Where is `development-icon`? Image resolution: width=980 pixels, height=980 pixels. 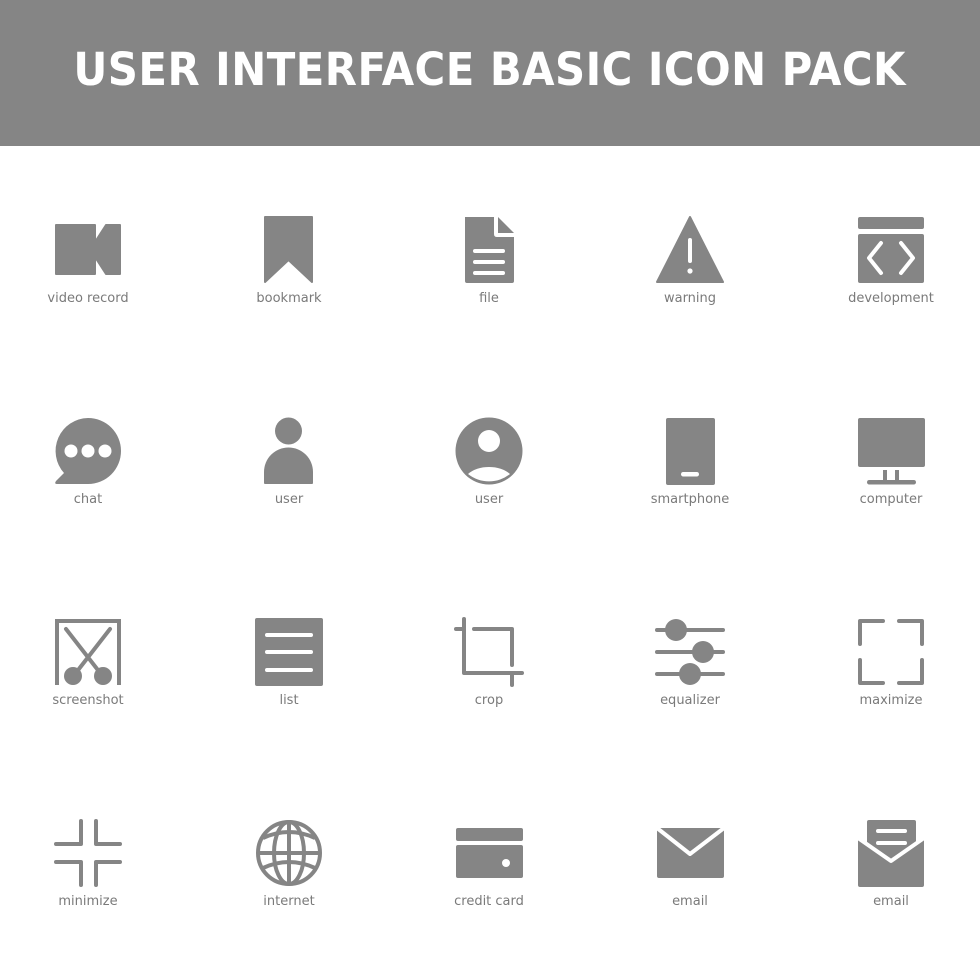 development-icon is located at coordinates (891, 250).